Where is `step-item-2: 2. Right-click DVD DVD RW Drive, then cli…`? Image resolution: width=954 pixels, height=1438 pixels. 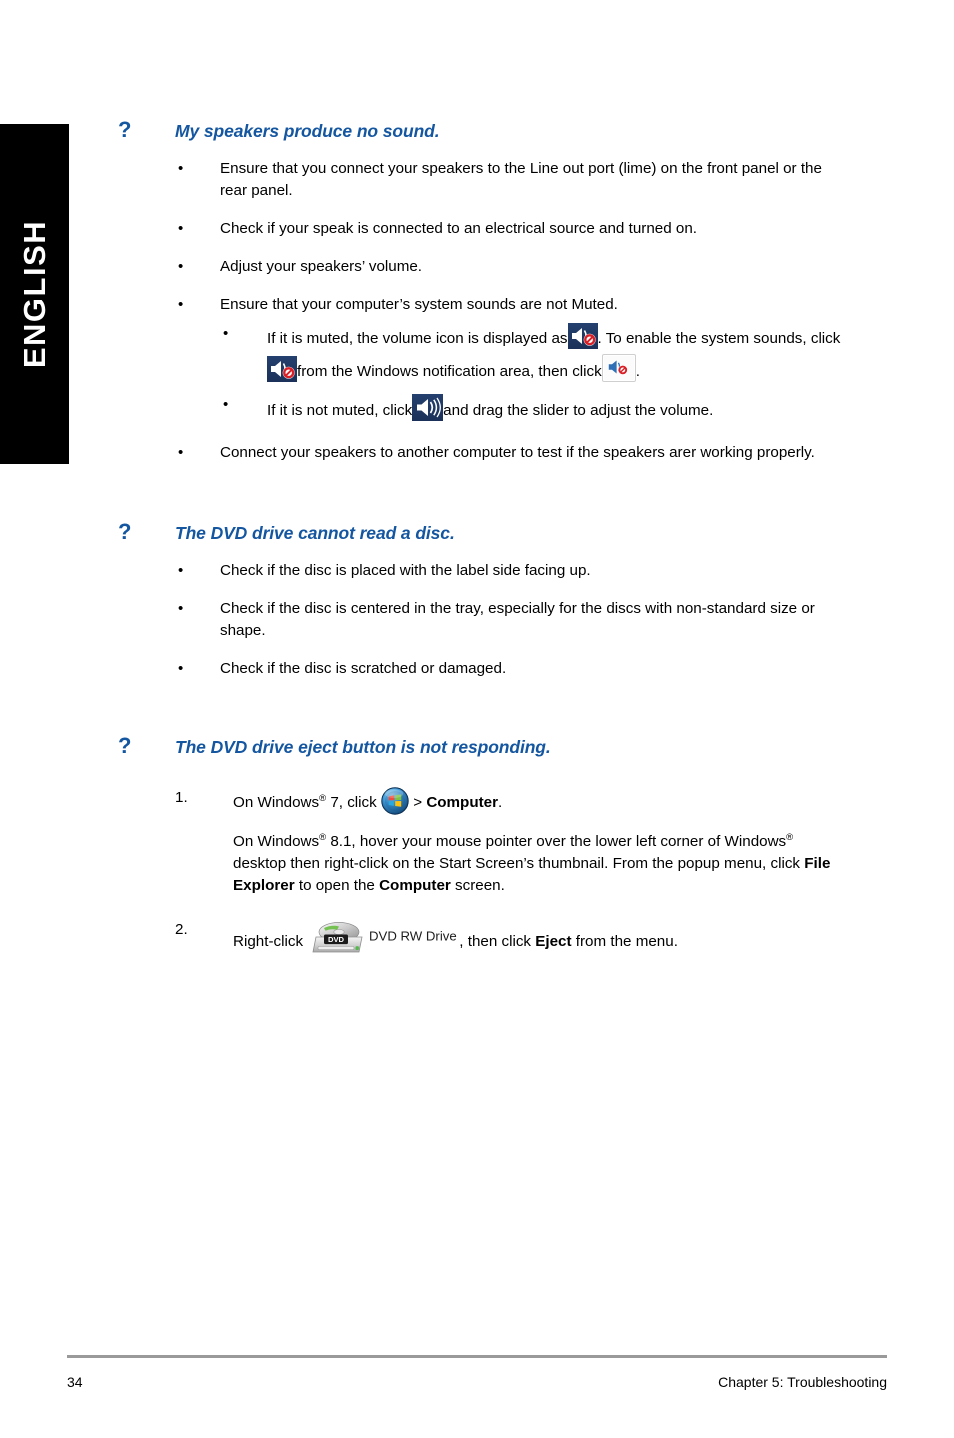 step-item-2: 2. Right-click DVD DVD RW Drive, then cli… is located at coordinates (509, 939).